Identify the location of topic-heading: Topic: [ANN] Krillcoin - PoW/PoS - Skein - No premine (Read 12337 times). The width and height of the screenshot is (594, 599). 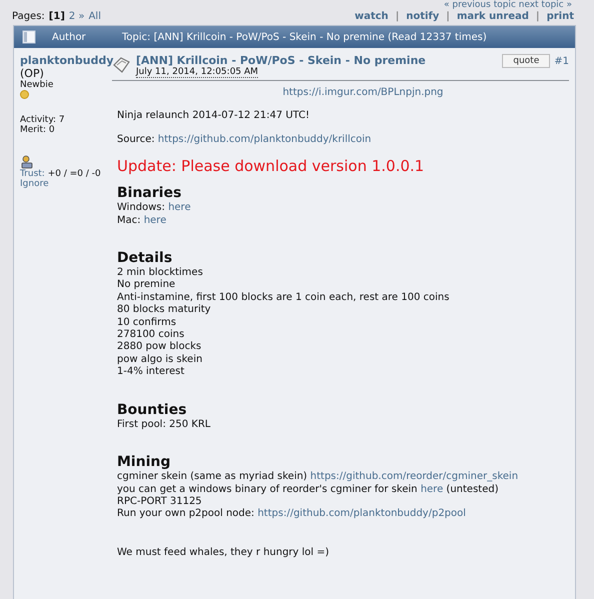
(304, 37).